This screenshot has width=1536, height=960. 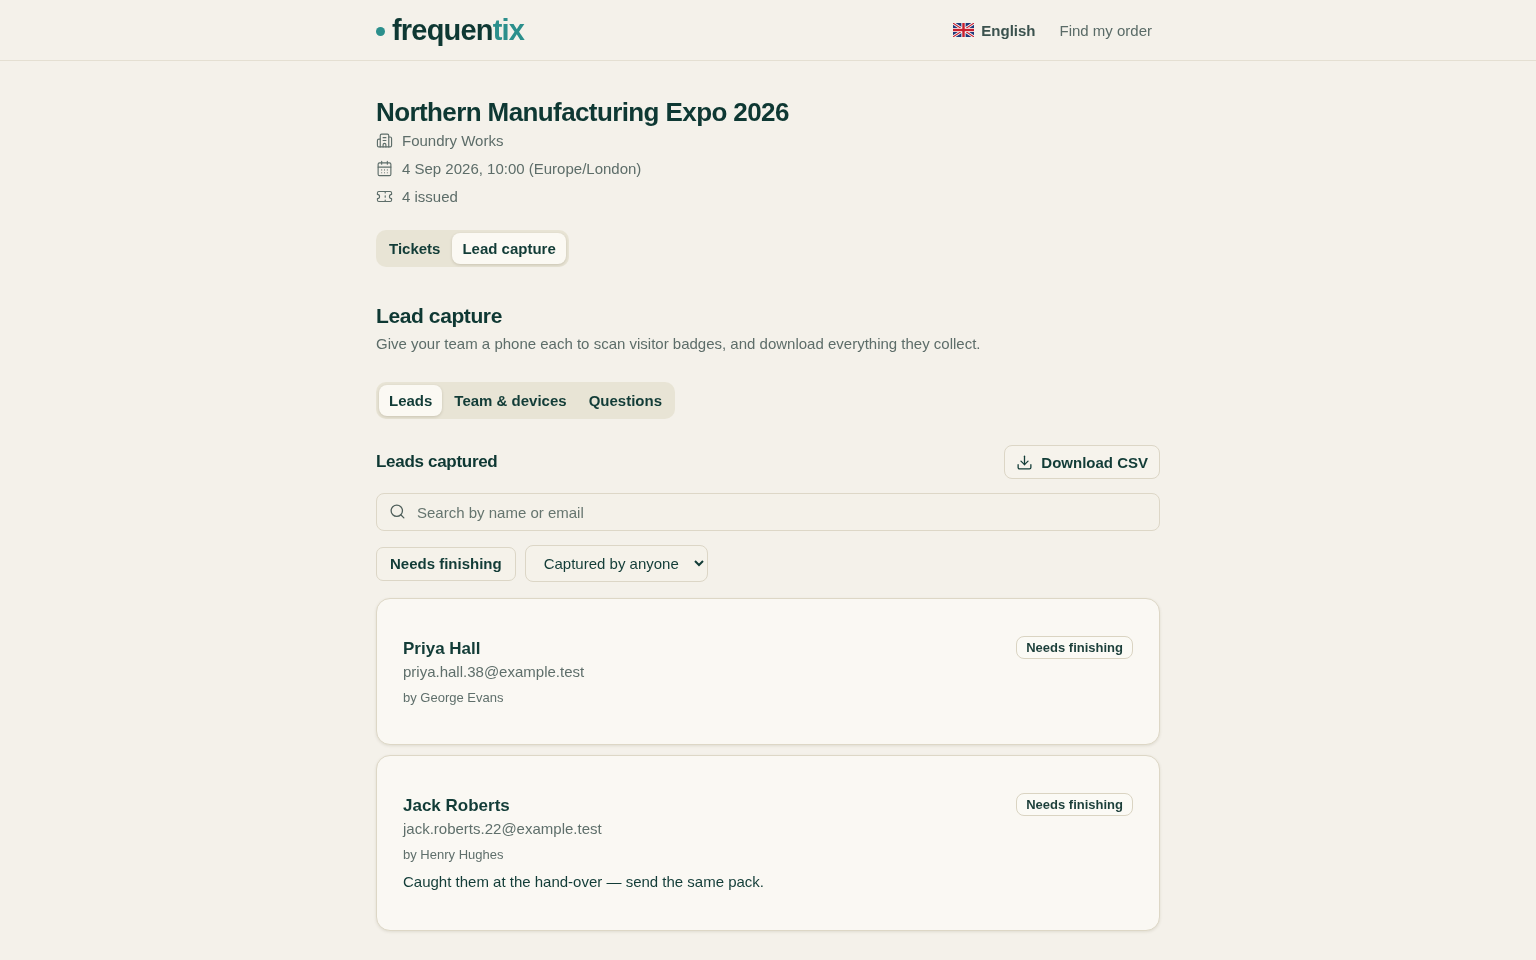 What do you see at coordinates (509, 248) in the screenshot?
I see `tab: Lead capture` at bounding box center [509, 248].